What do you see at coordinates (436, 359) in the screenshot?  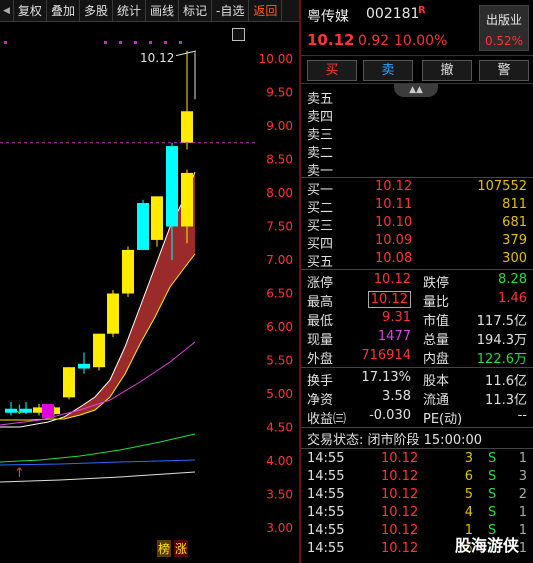 I see `inner-volume-label: 内盘` at bounding box center [436, 359].